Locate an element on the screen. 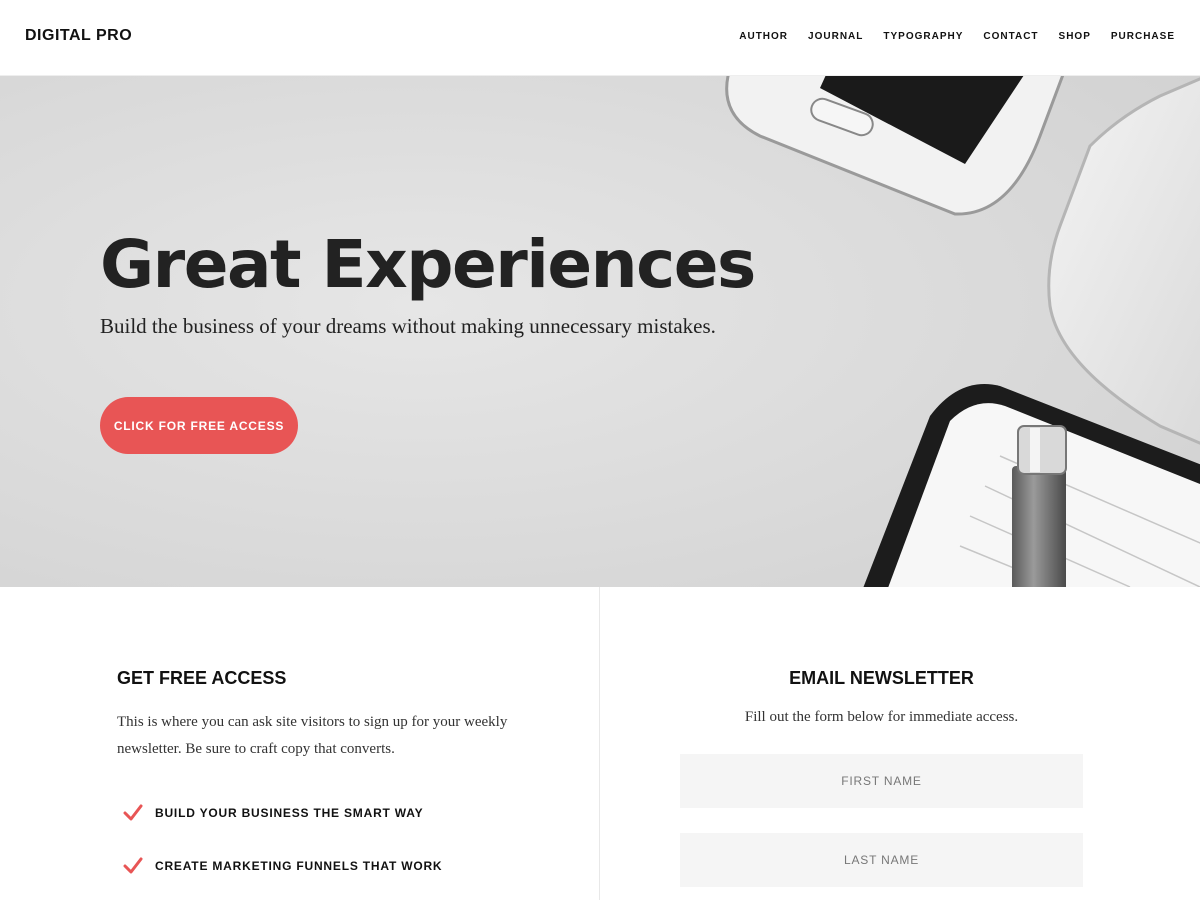  hero-title: Great Experiences is located at coordinates (428, 264).